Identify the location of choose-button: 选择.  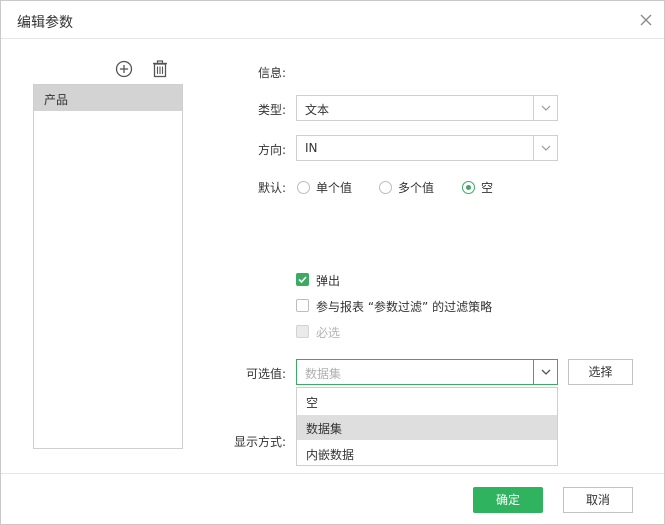
(600, 372).